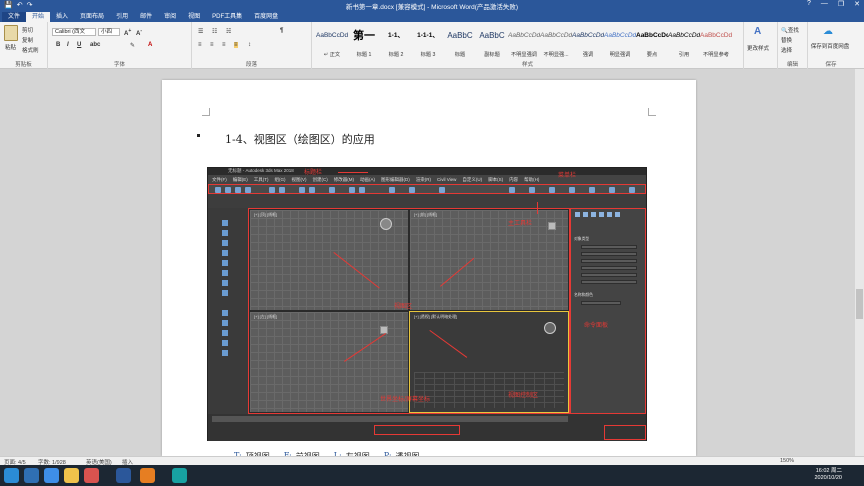  Describe the element at coordinates (249, 45) in the screenshot. I see `line-spacing-icon: ↕` at that location.